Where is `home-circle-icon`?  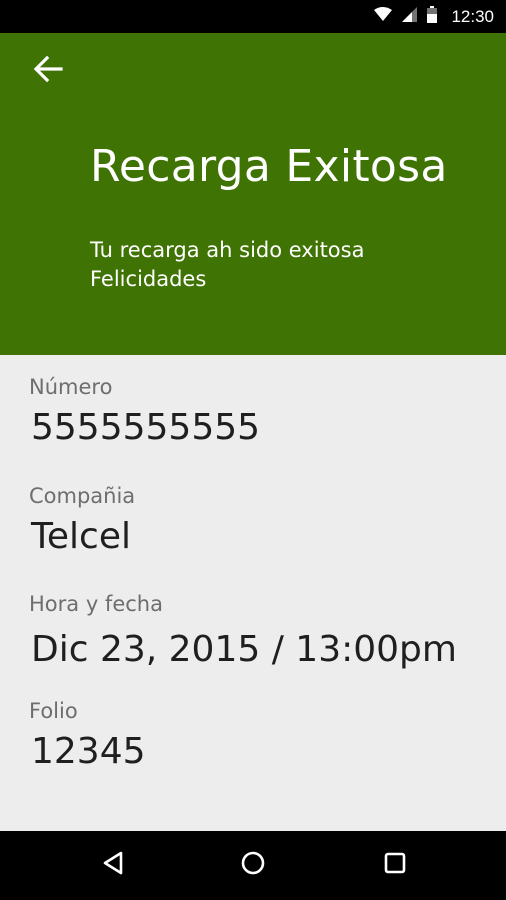 home-circle-icon is located at coordinates (253, 865).